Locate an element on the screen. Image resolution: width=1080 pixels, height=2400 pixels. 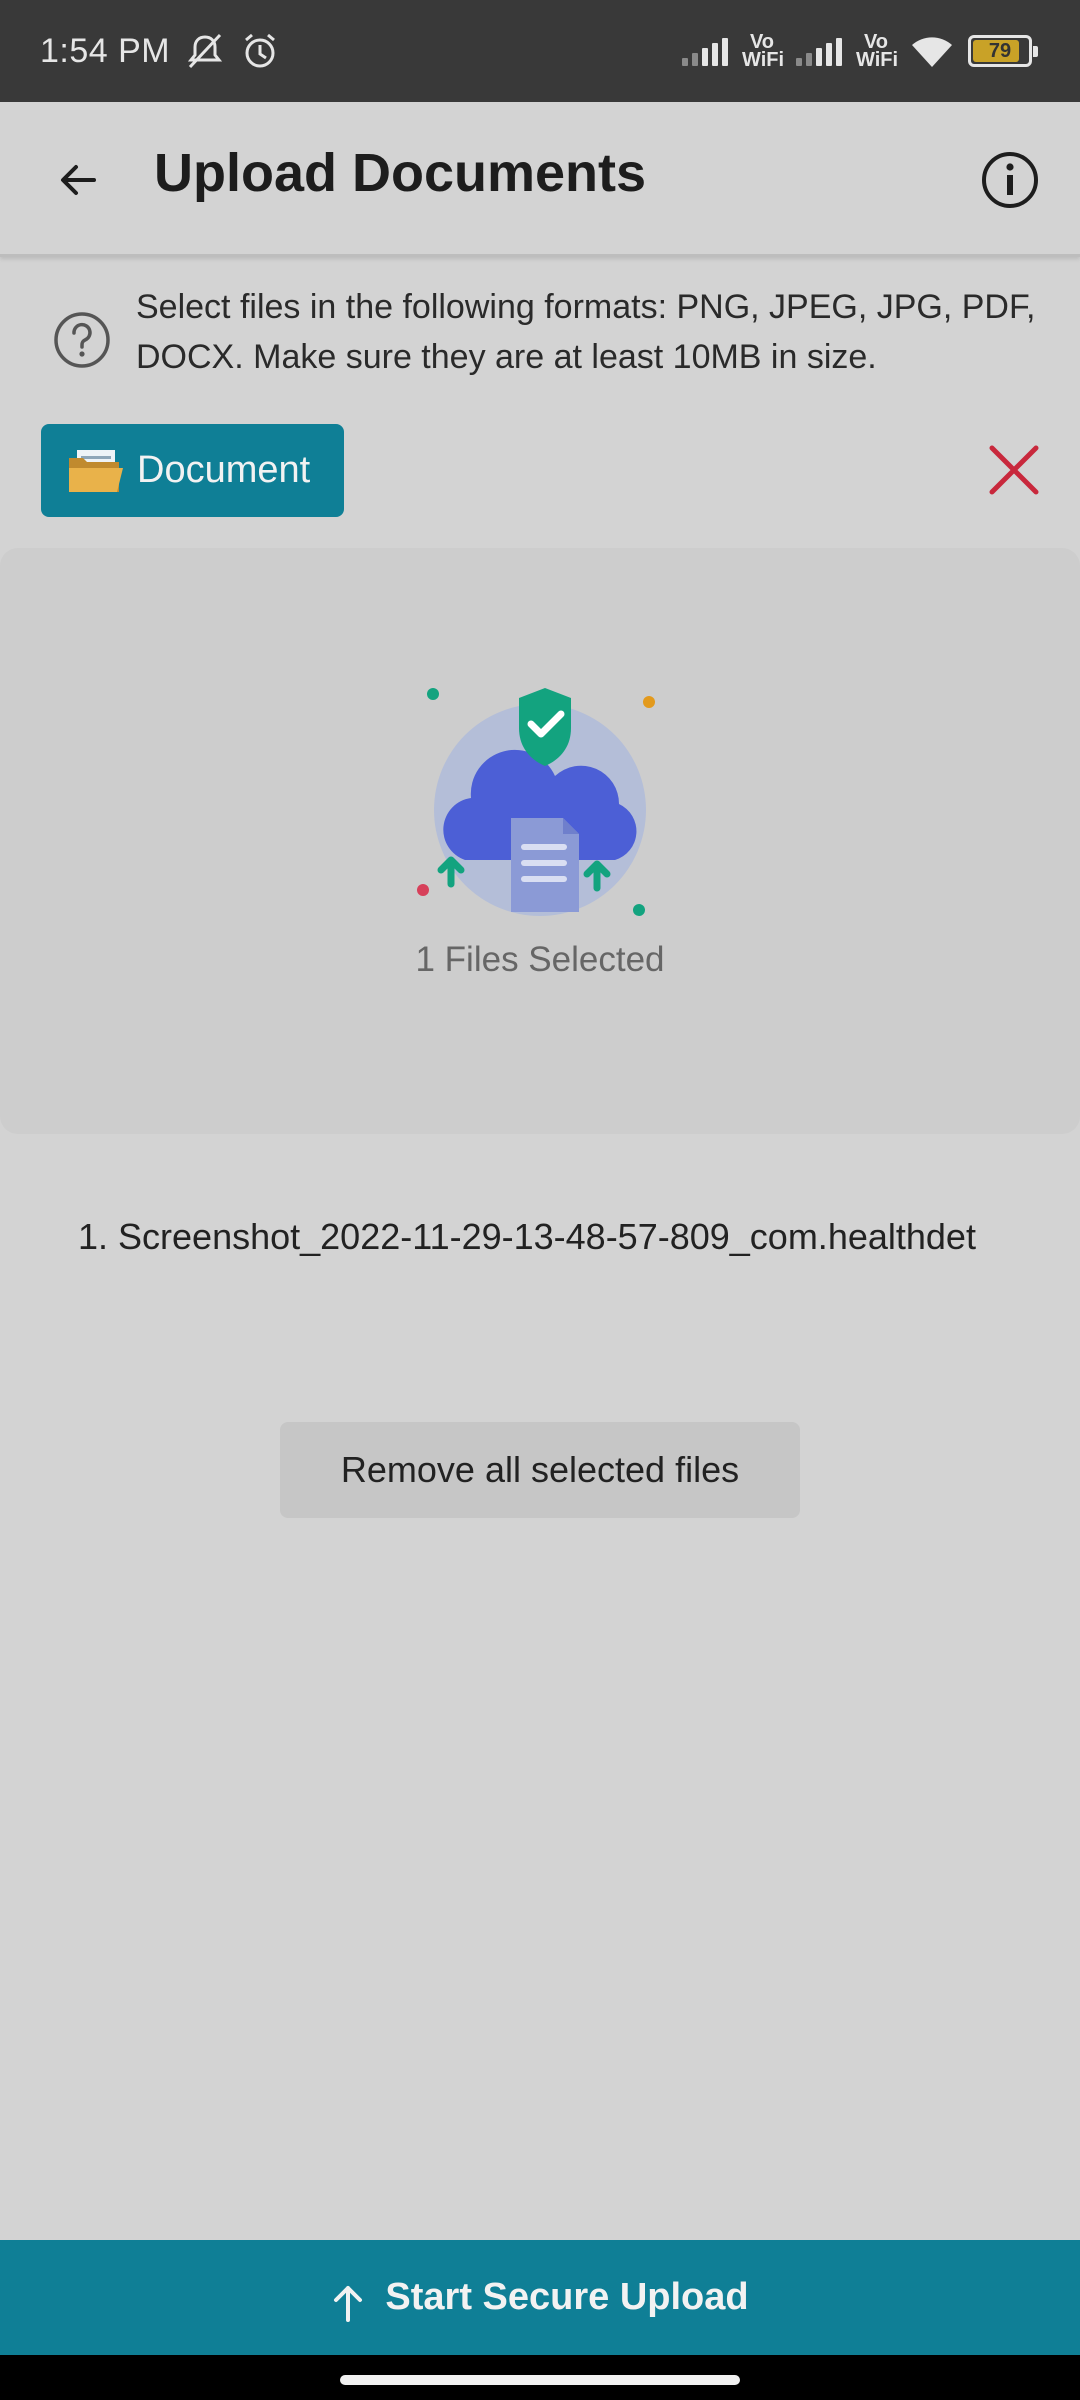
start-upload-label: Start Secure Upload is located at coordinates (567, 2297).